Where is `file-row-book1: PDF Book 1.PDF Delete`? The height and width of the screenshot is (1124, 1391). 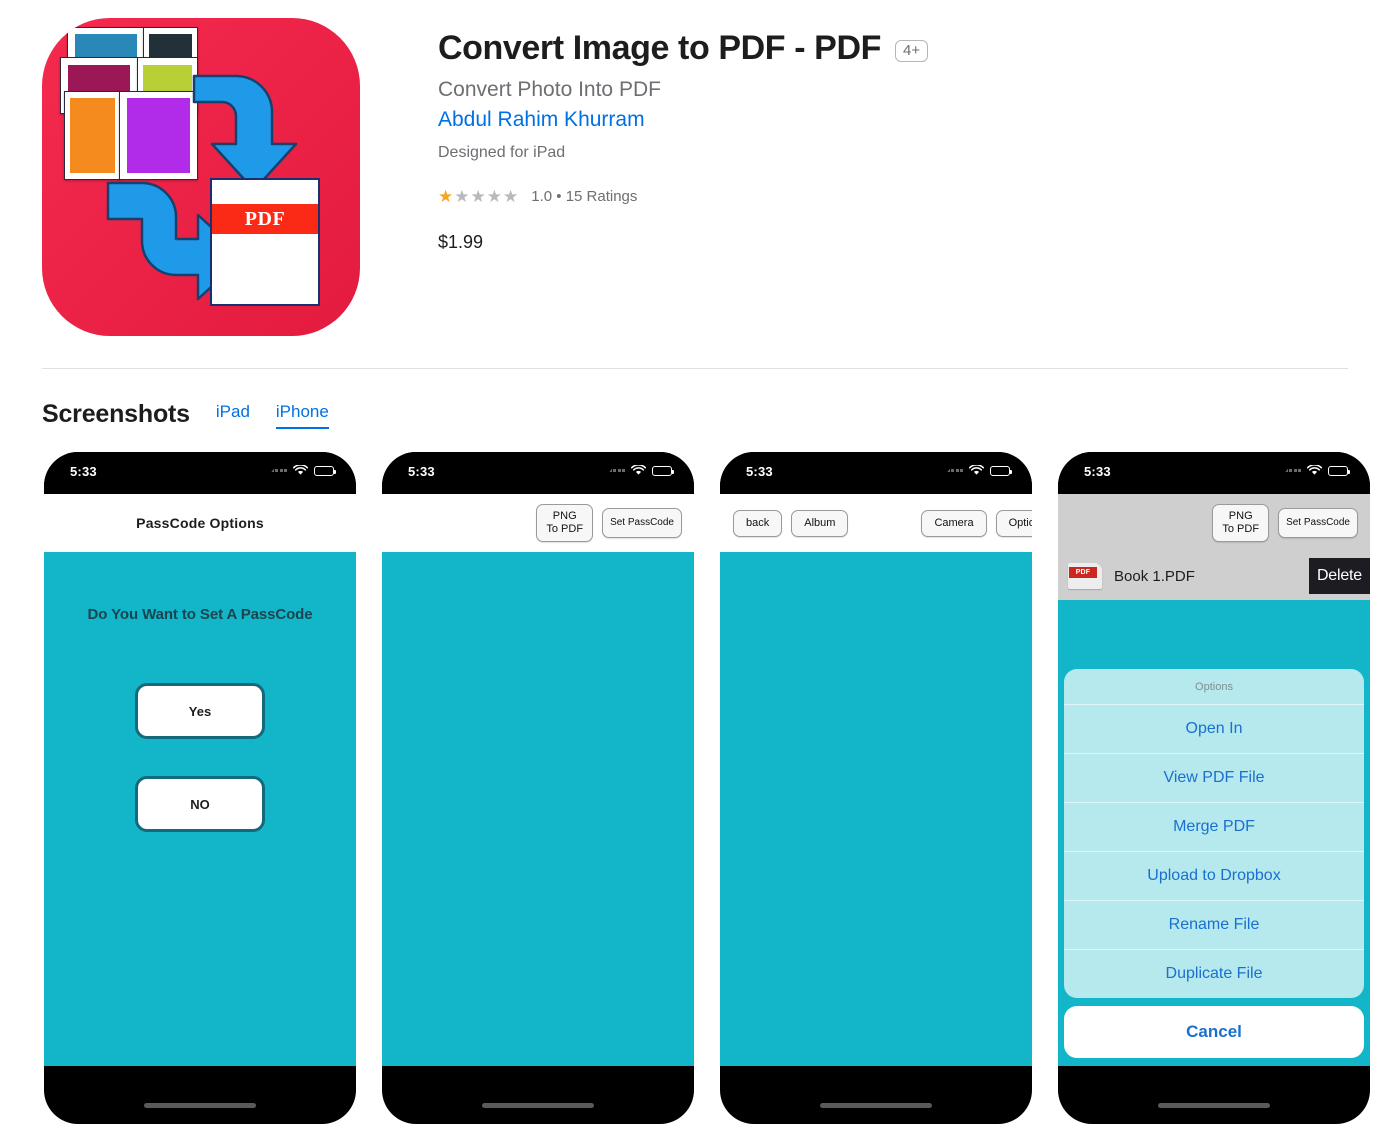
file-row-book1: PDF Book 1.PDF Delete is located at coordinates (1214, 576).